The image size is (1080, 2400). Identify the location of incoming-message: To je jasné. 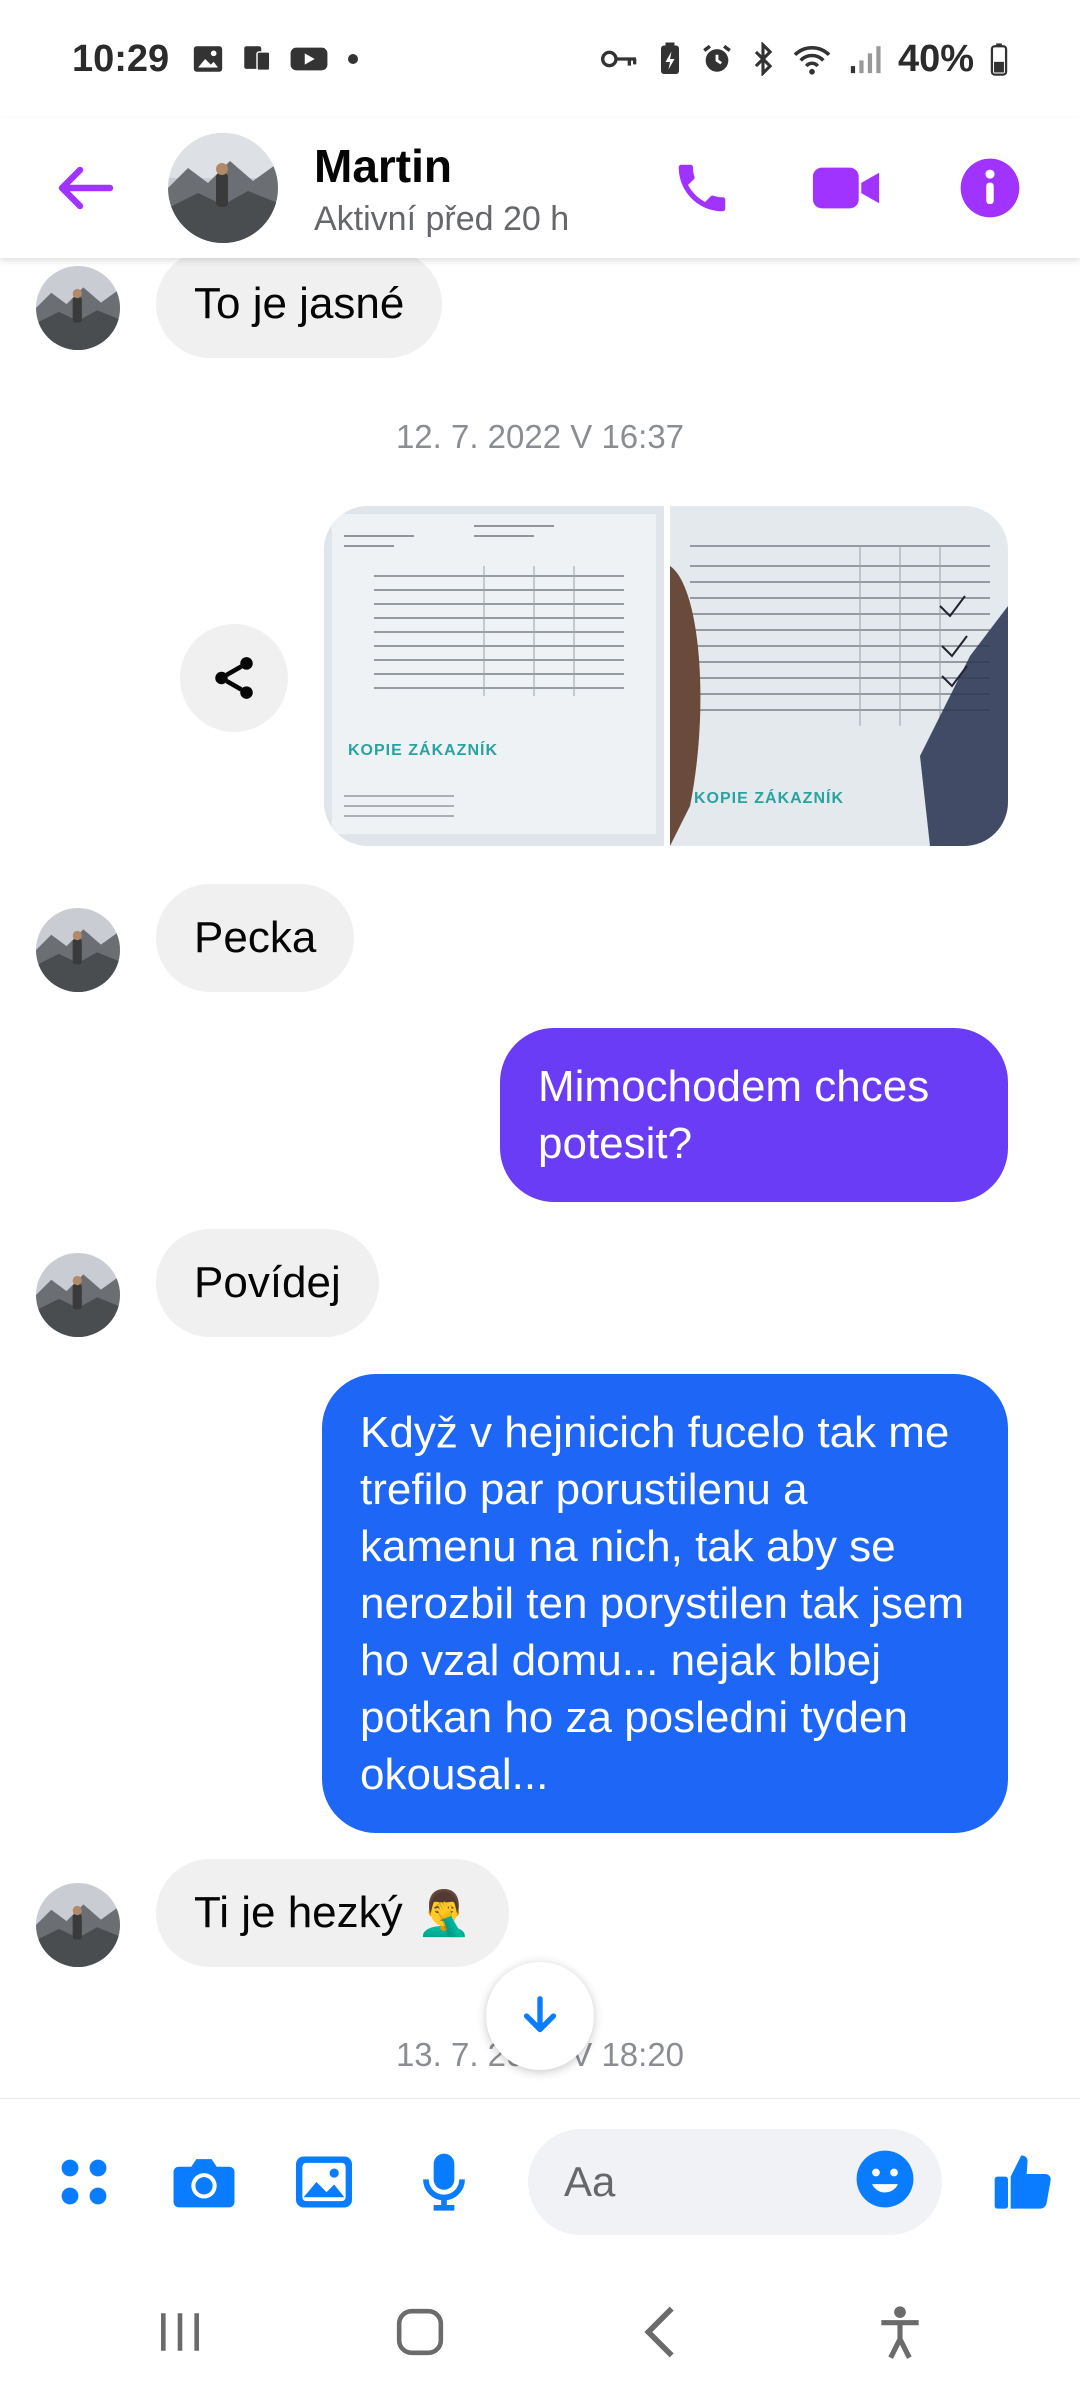
(299, 308).